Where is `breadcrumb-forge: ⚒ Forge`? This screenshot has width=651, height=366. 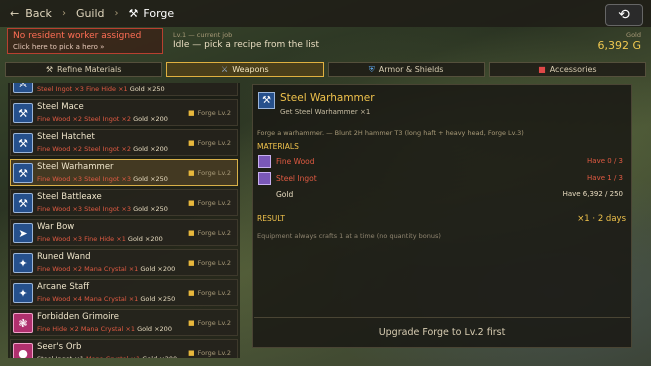
breadcrumb-forge: ⚒ Forge is located at coordinates (151, 13).